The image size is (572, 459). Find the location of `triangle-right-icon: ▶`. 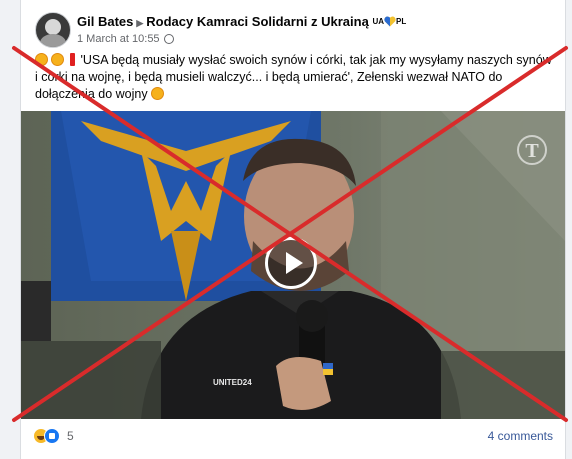

triangle-right-icon: ▶ is located at coordinates (140, 23).